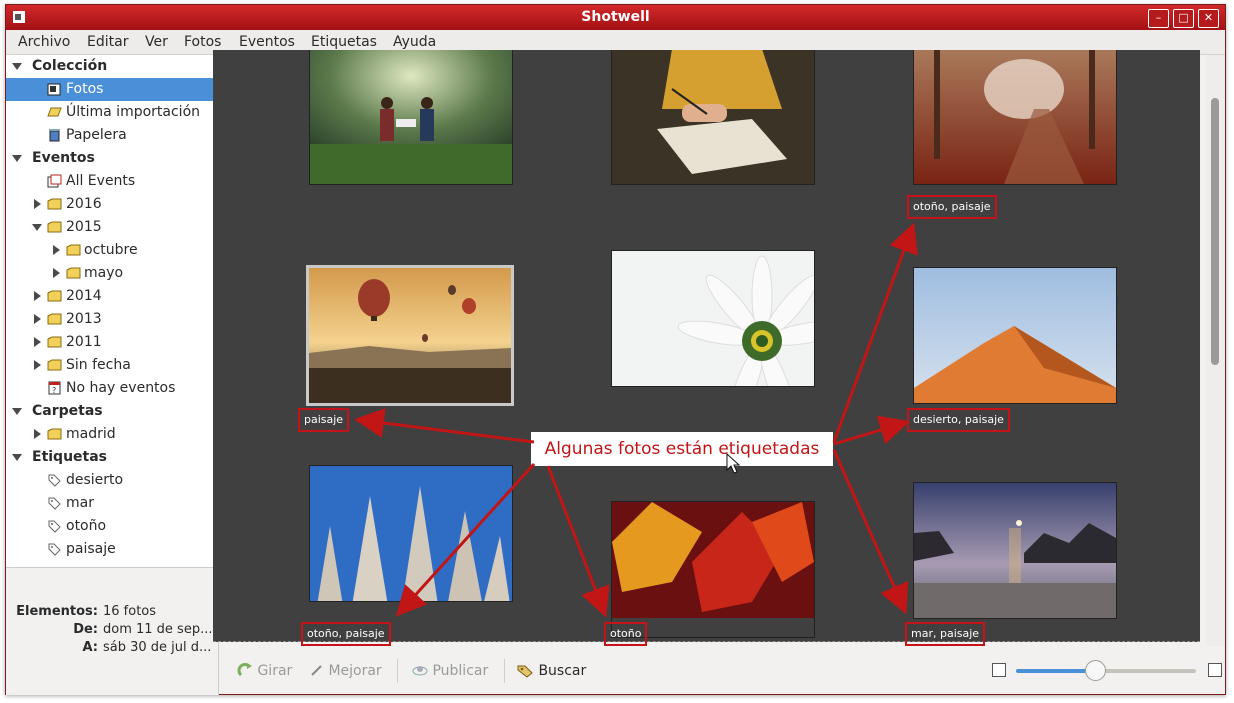 Image resolution: width=1234 pixels, height=703 pixels. Describe the element at coordinates (44, 42) in the screenshot. I see `menu-archivo: Archivo` at that location.